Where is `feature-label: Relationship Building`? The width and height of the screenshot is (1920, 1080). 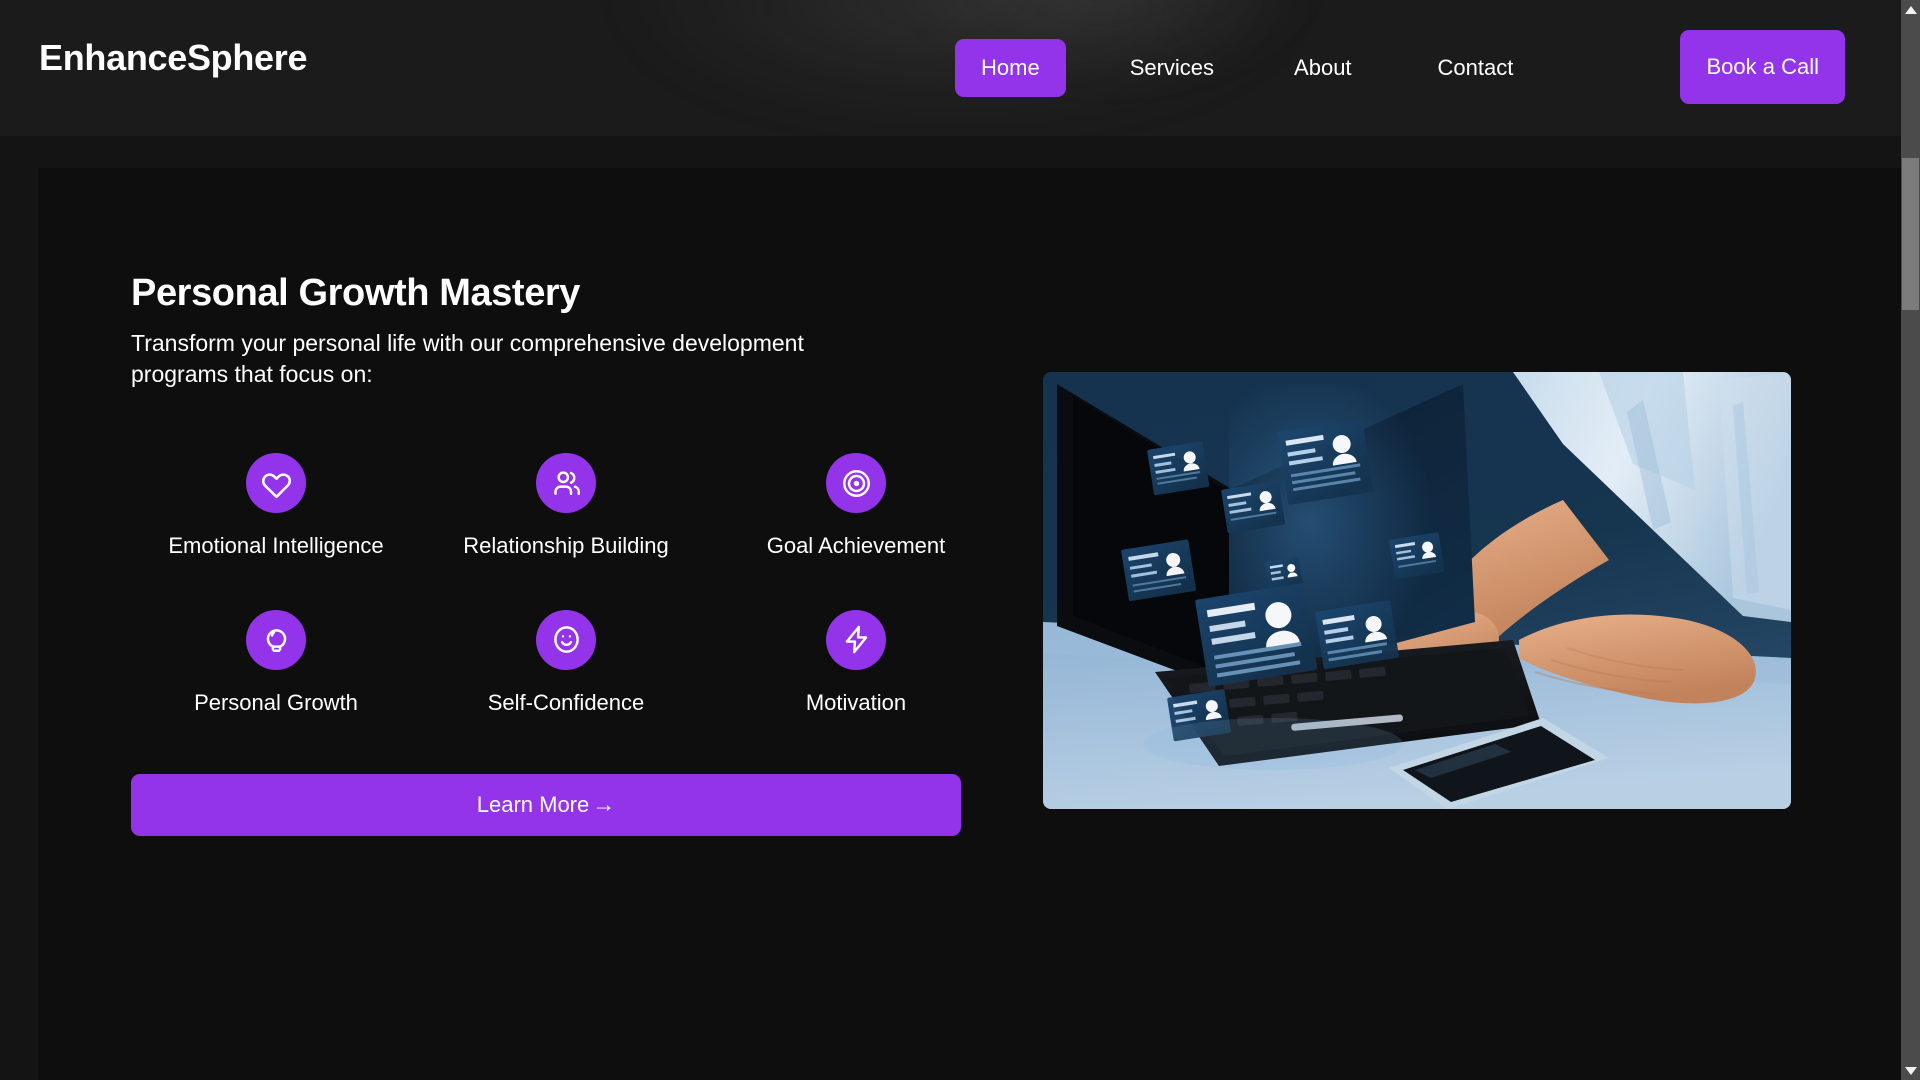 feature-label: Relationship Building is located at coordinates (566, 546).